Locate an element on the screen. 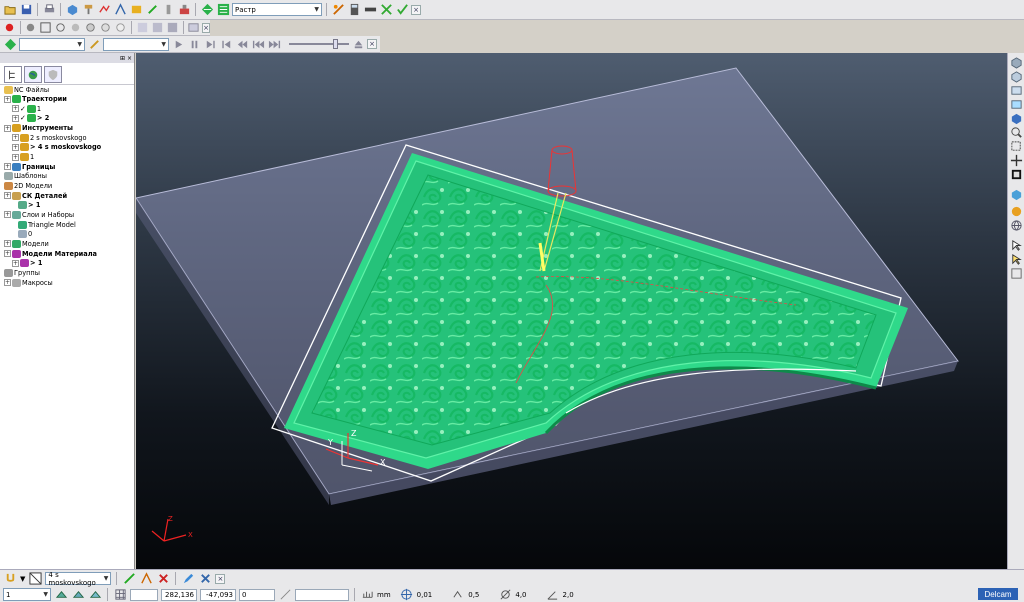 Image resolution: width=1024 pixels, height=602 pixels. units-icon is located at coordinates (367, 595).